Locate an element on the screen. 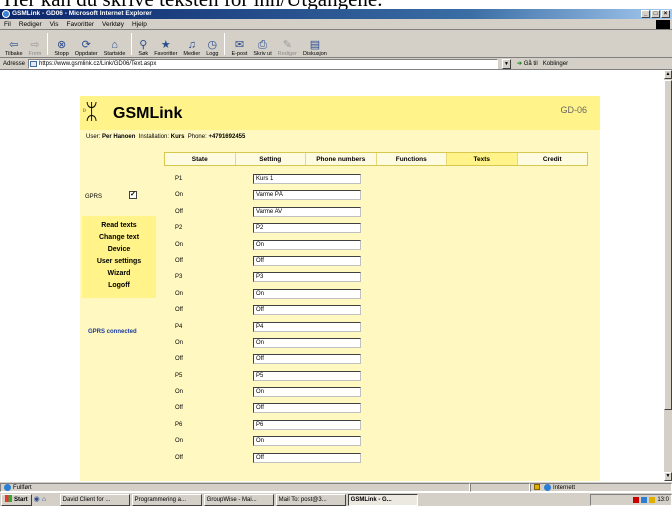 The image size is (672, 506). tab-functions: Functions is located at coordinates (412, 159).